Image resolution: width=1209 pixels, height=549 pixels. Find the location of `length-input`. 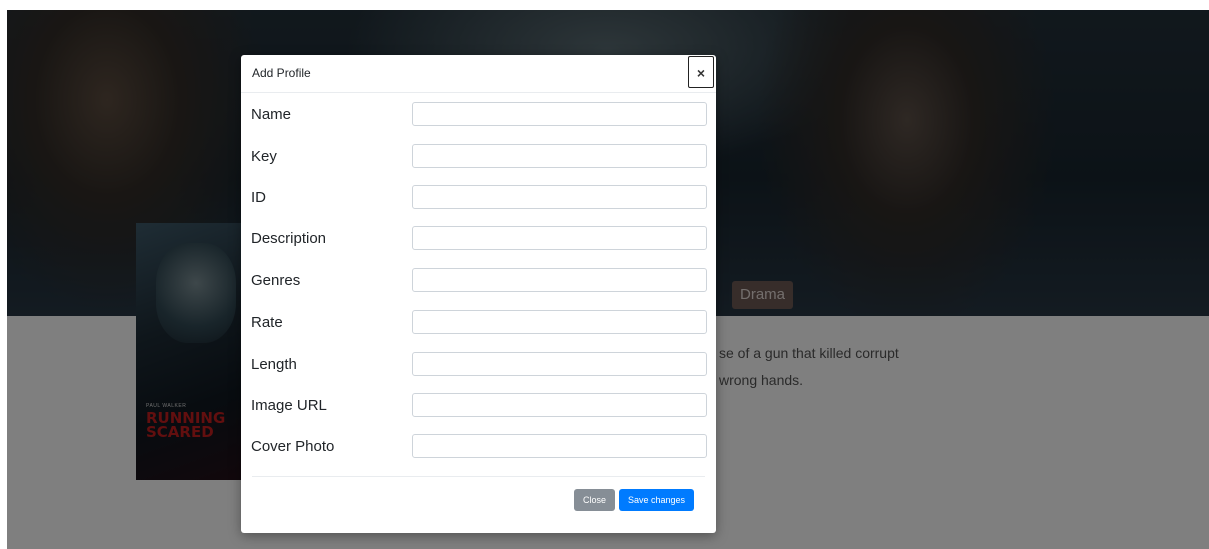

length-input is located at coordinates (559, 364).